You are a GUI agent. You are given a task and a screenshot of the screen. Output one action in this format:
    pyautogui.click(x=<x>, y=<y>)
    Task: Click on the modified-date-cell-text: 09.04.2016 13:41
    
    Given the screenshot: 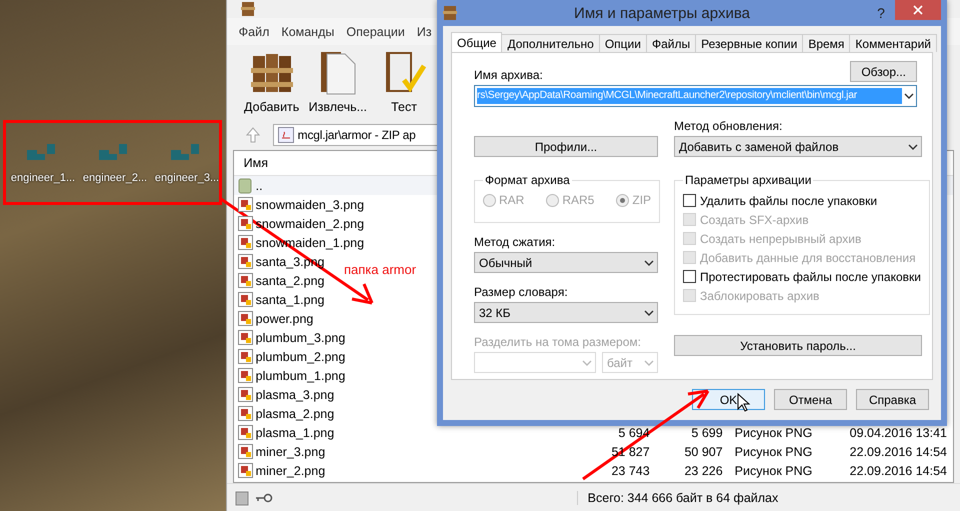 What is the action you would take?
    pyautogui.click(x=898, y=433)
    